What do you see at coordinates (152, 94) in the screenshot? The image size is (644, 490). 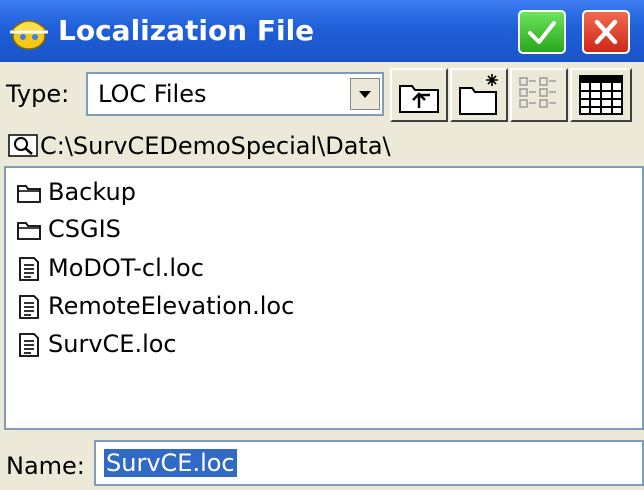 I see `file-type-value: LOC Files` at bounding box center [152, 94].